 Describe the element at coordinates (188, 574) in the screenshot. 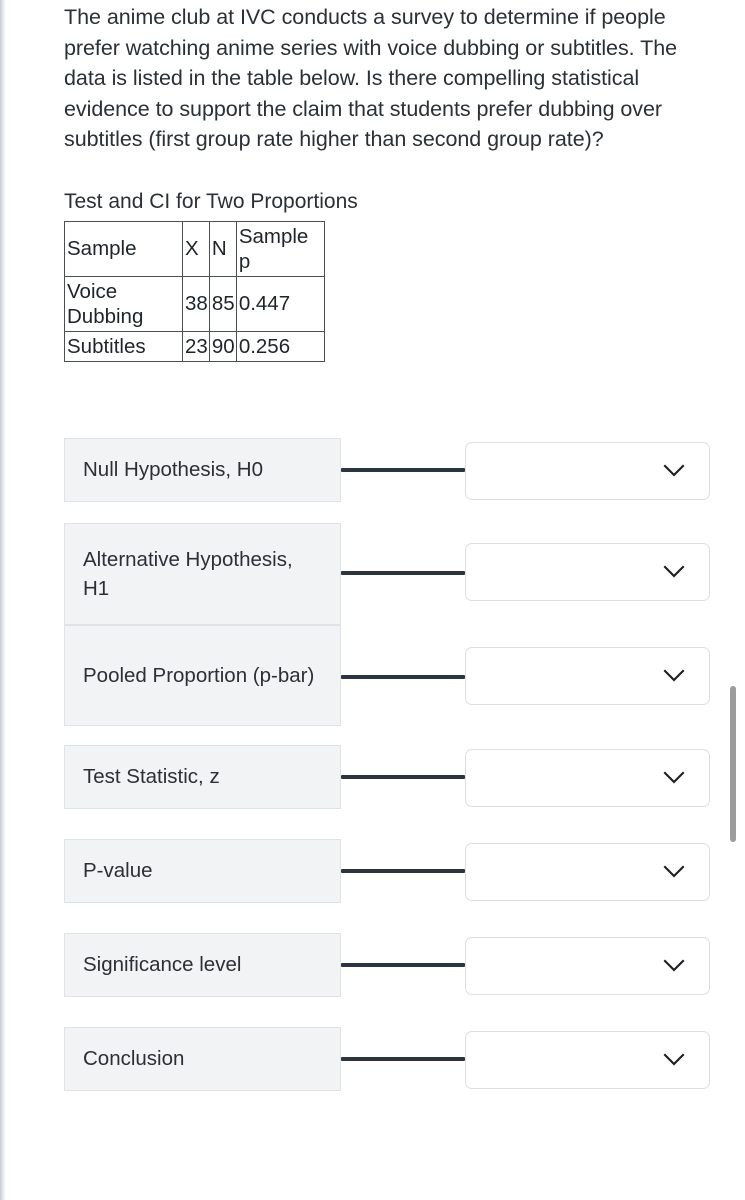

I see `label-text: Alternative Hypothesis, H1` at that location.